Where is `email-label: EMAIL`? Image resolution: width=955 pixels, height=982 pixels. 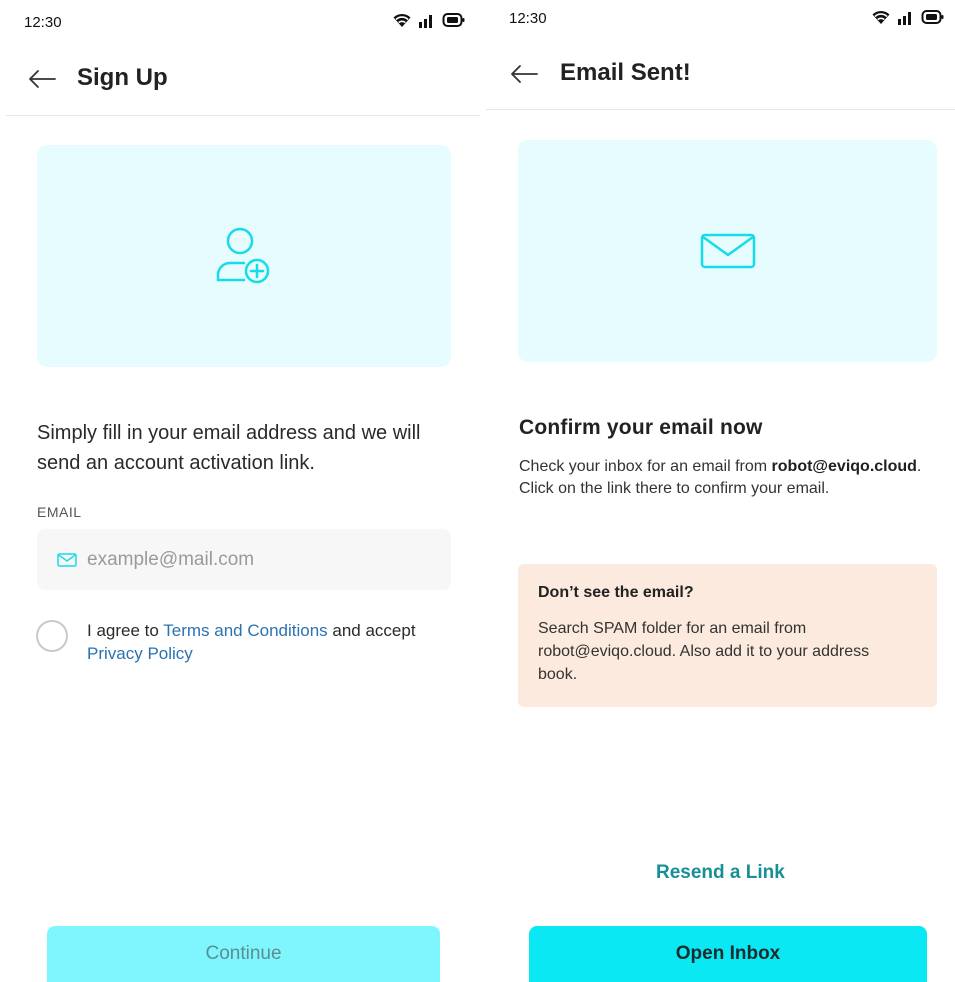 email-label: EMAIL is located at coordinates (59, 512).